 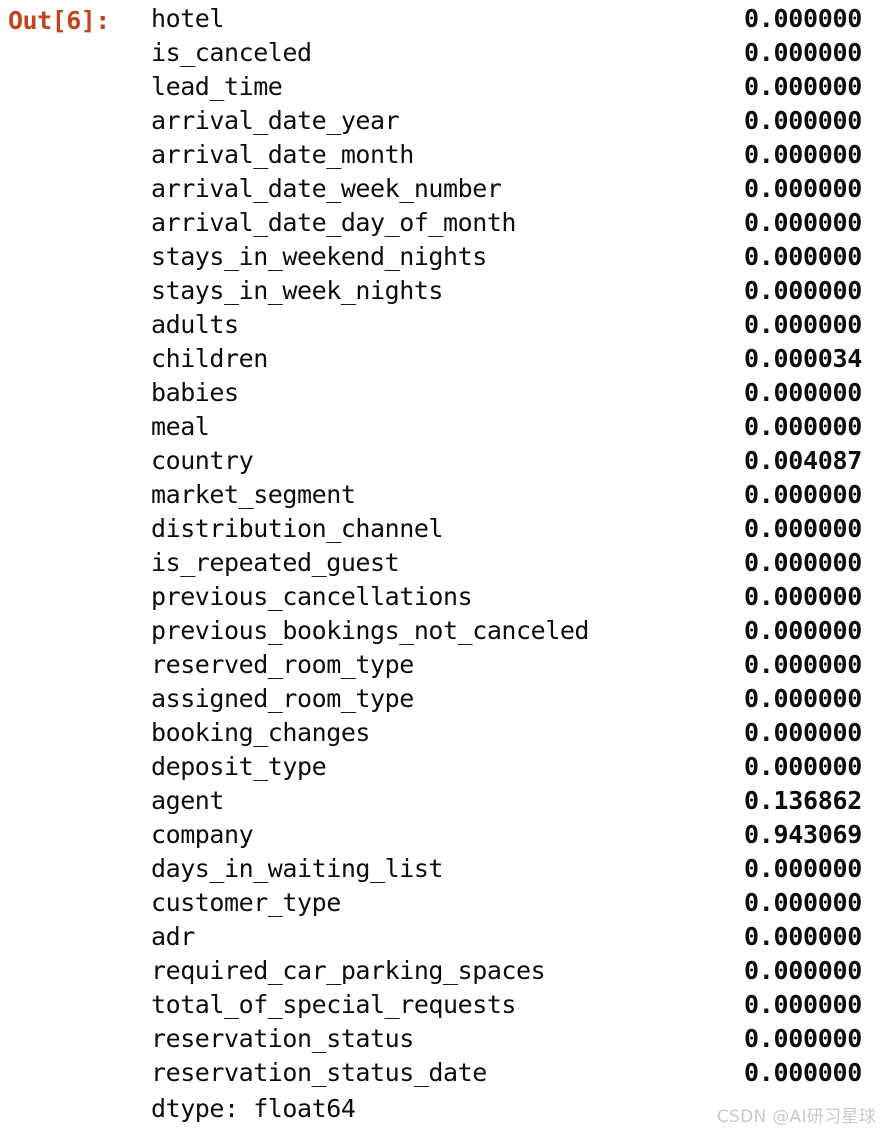 I want to click on series-index-label: hotel, so click(x=188, y=18).